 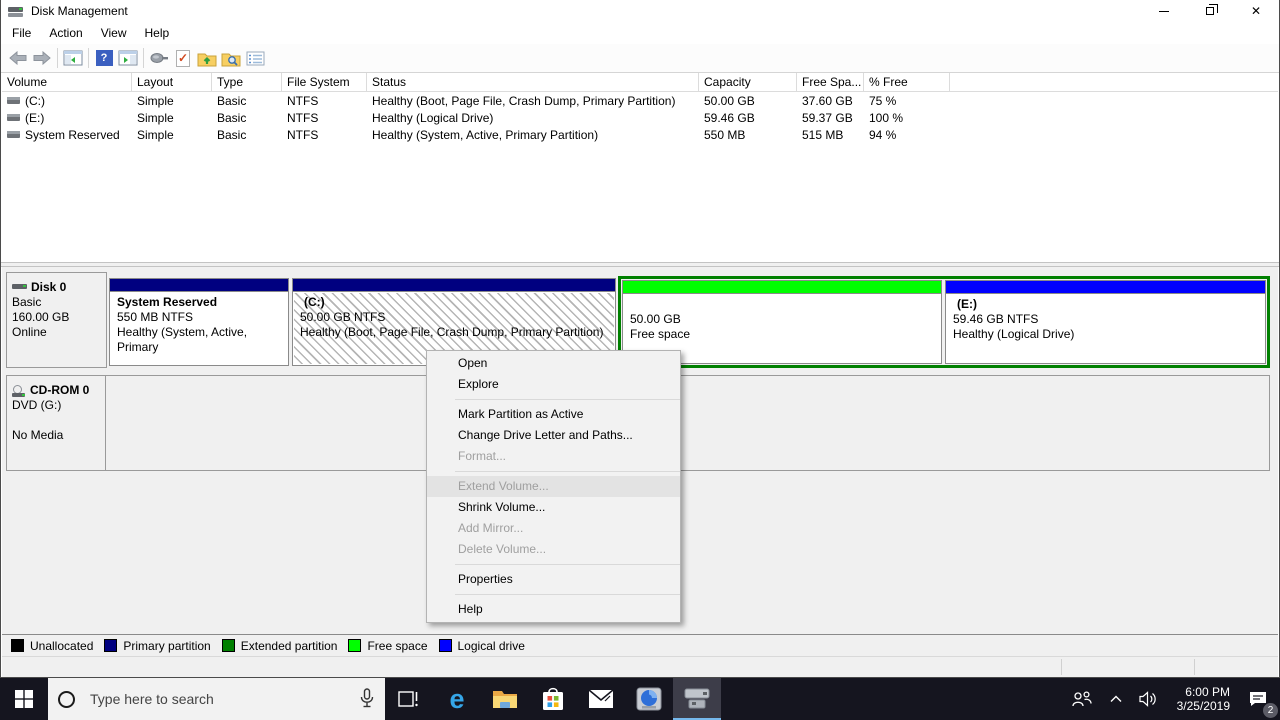 I want to click on forward-button, so click(x=42, y=58).